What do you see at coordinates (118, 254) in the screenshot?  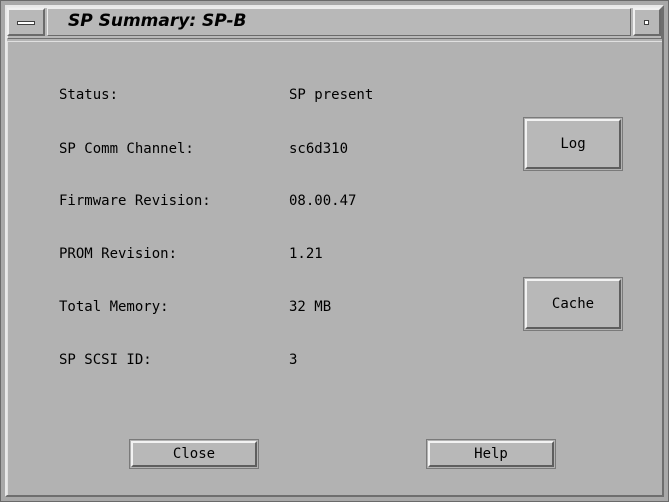 I see `prom-revision-label: PROM Revision:` at bounding box center [118, 254].